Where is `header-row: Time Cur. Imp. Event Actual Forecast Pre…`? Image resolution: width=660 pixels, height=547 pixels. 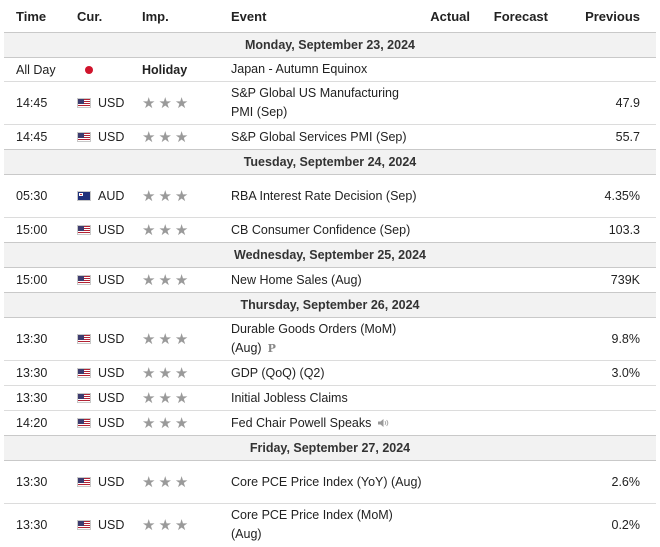
header-row: Time Cur. Imp. Event Actual Forecast Pre… is located at coordinates (330, 16).